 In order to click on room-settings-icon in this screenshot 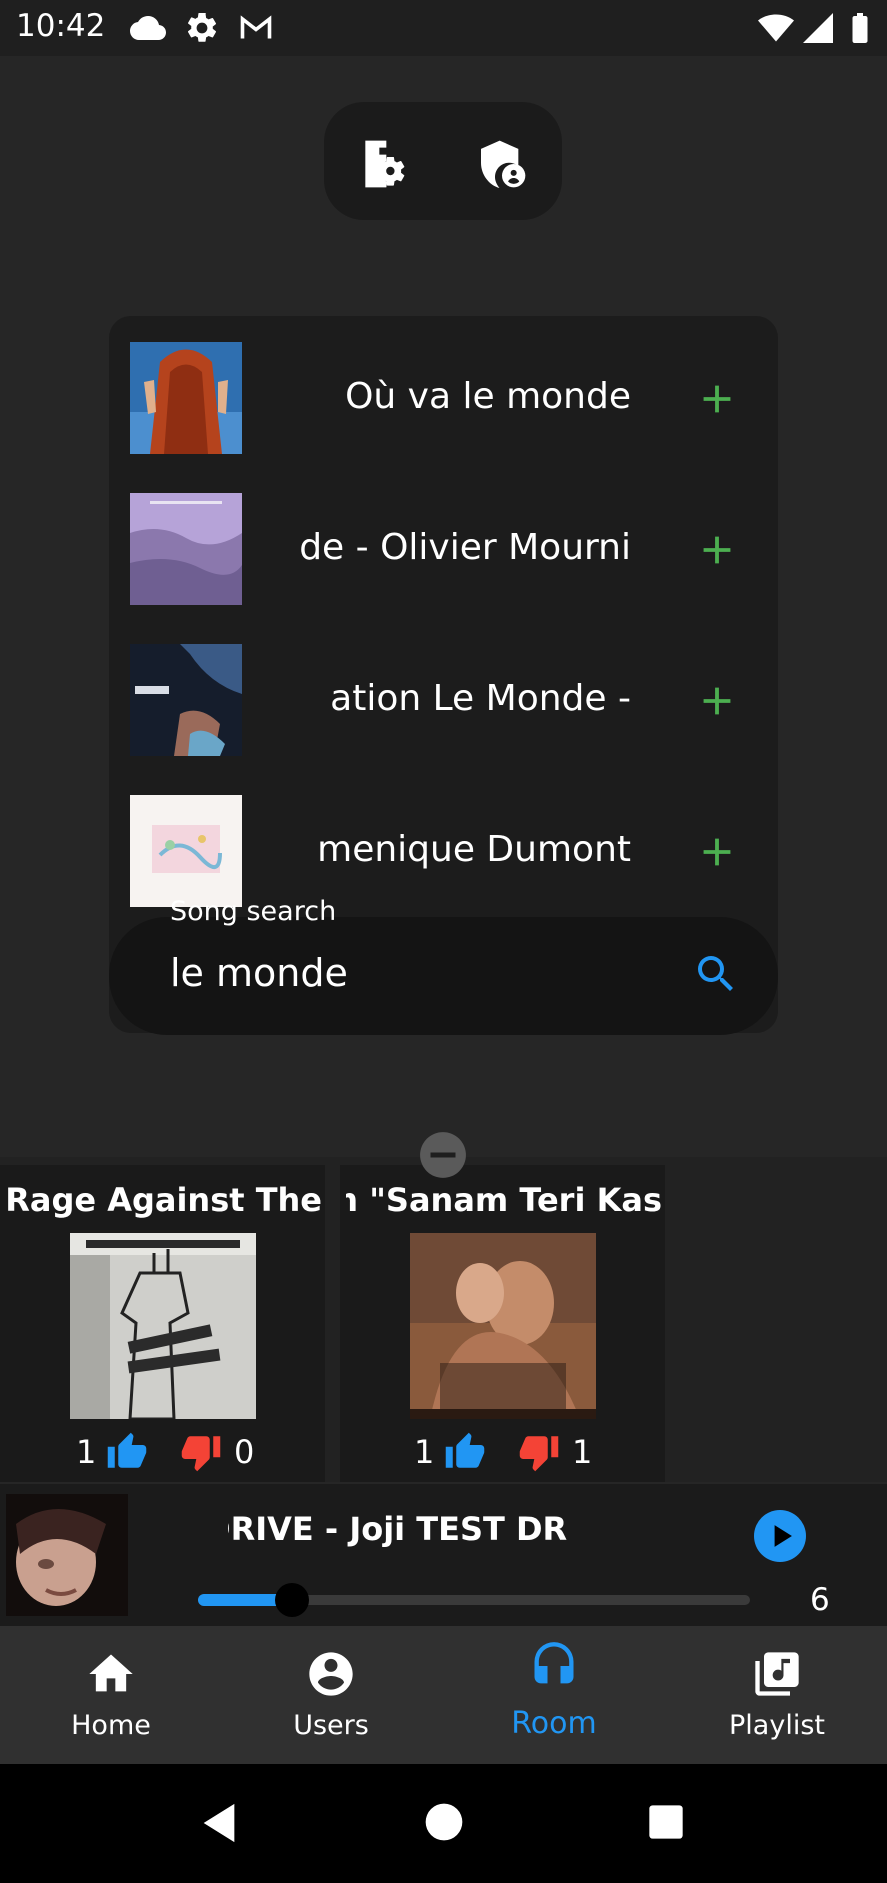, I will do `click(384, 164)`.